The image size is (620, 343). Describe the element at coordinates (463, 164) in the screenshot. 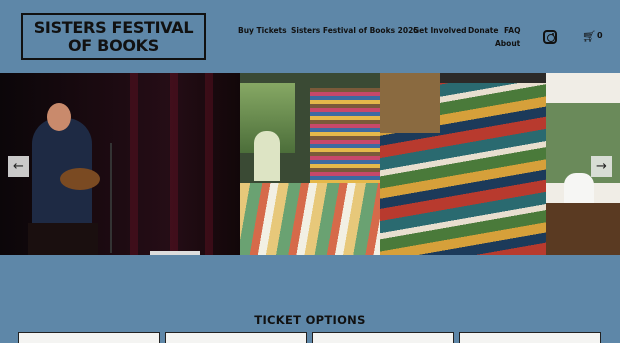

I see `gallery-image-book-stacks` at that location.